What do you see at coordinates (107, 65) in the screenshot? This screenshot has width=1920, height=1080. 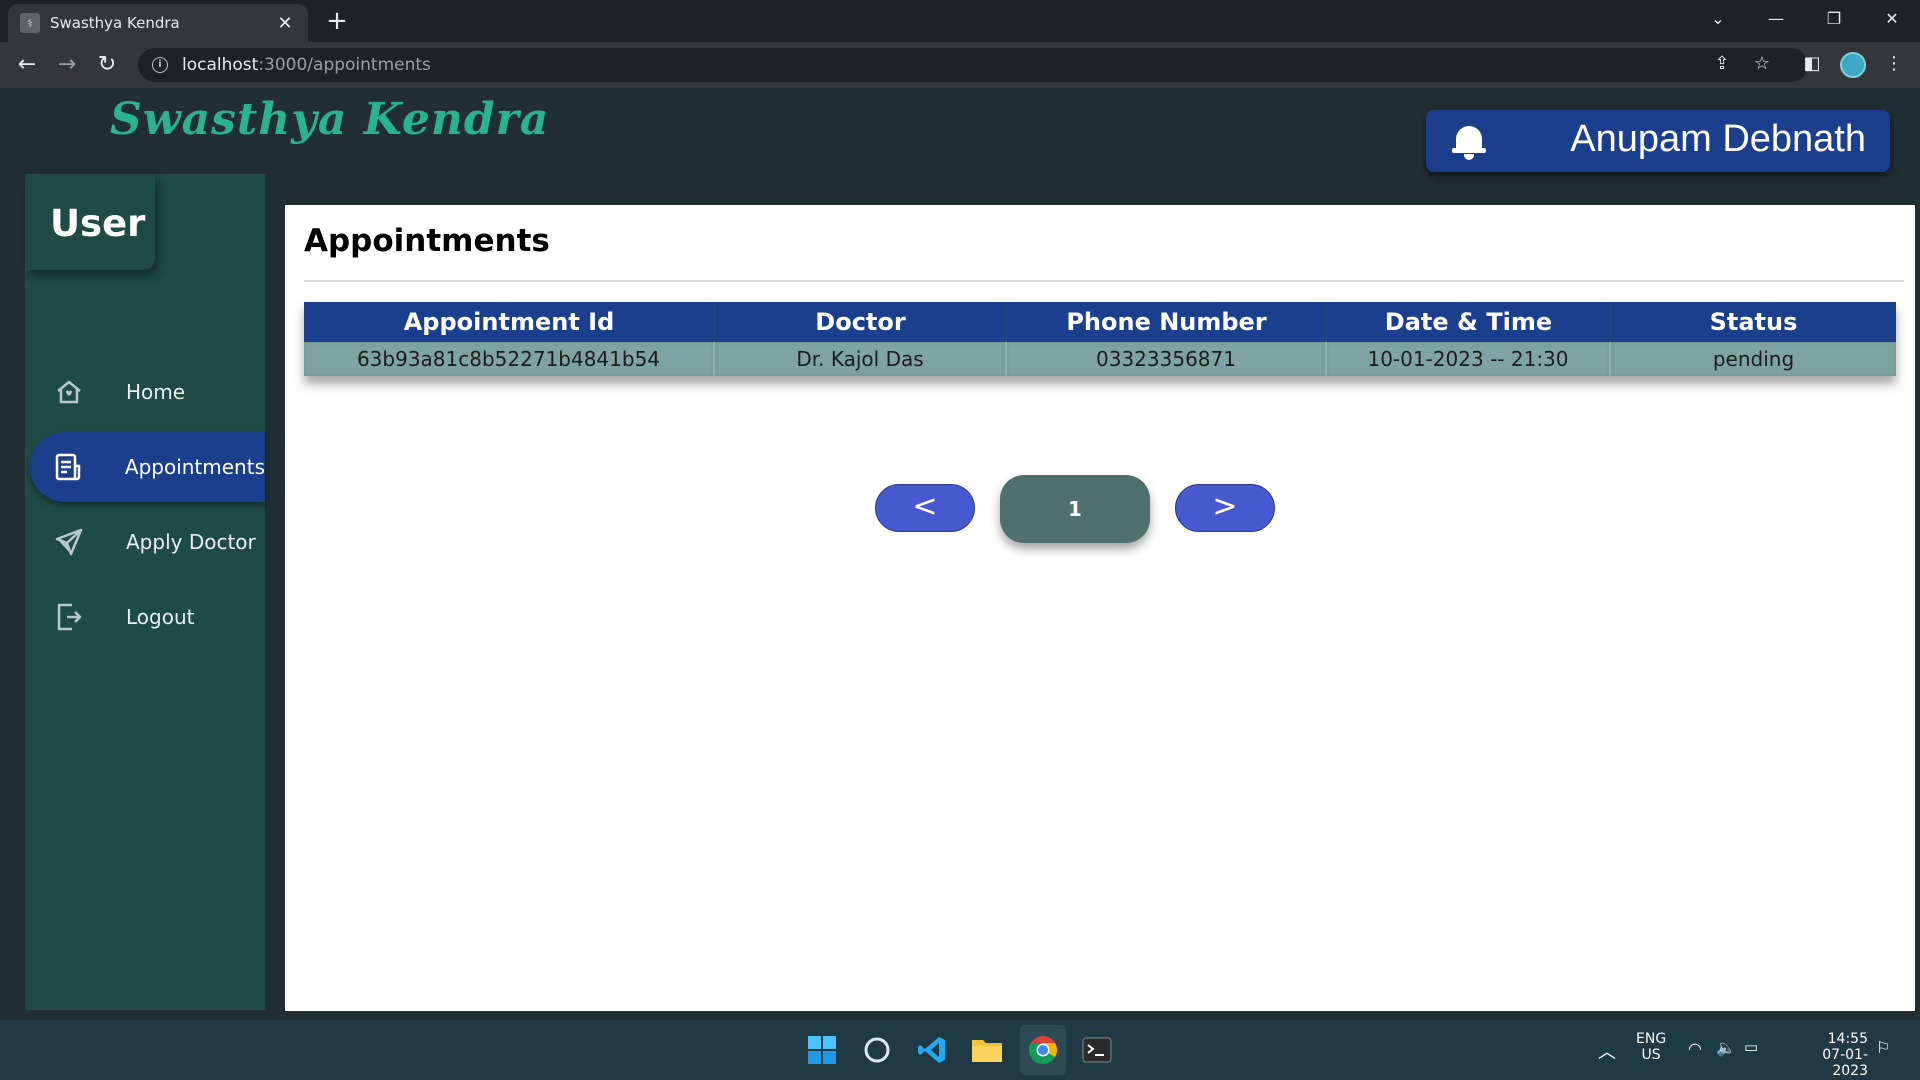 I see `reload-button: ↻` at bounding box center [107, 65].